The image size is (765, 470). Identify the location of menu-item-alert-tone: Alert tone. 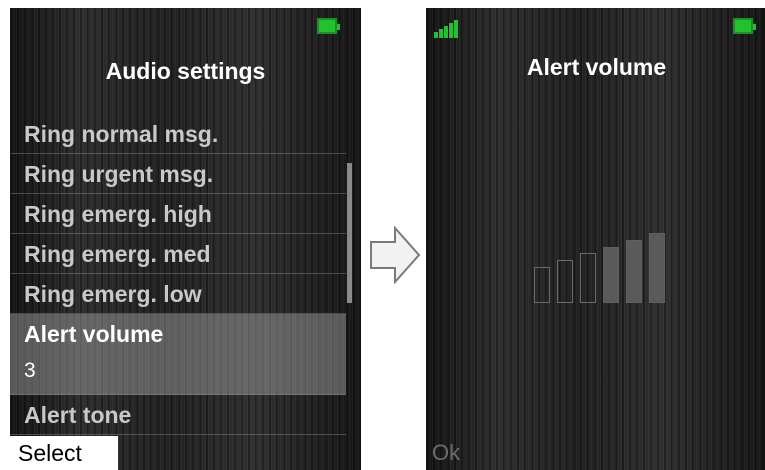
(178, 415).